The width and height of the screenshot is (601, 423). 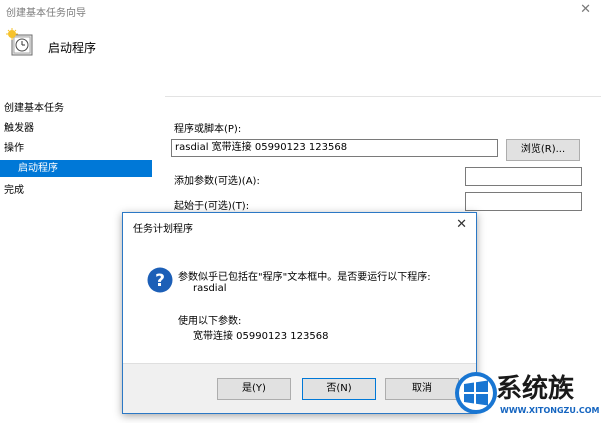 I want to click on args-label: 添加参数(可选)(A):, so click(x=217, y=181).